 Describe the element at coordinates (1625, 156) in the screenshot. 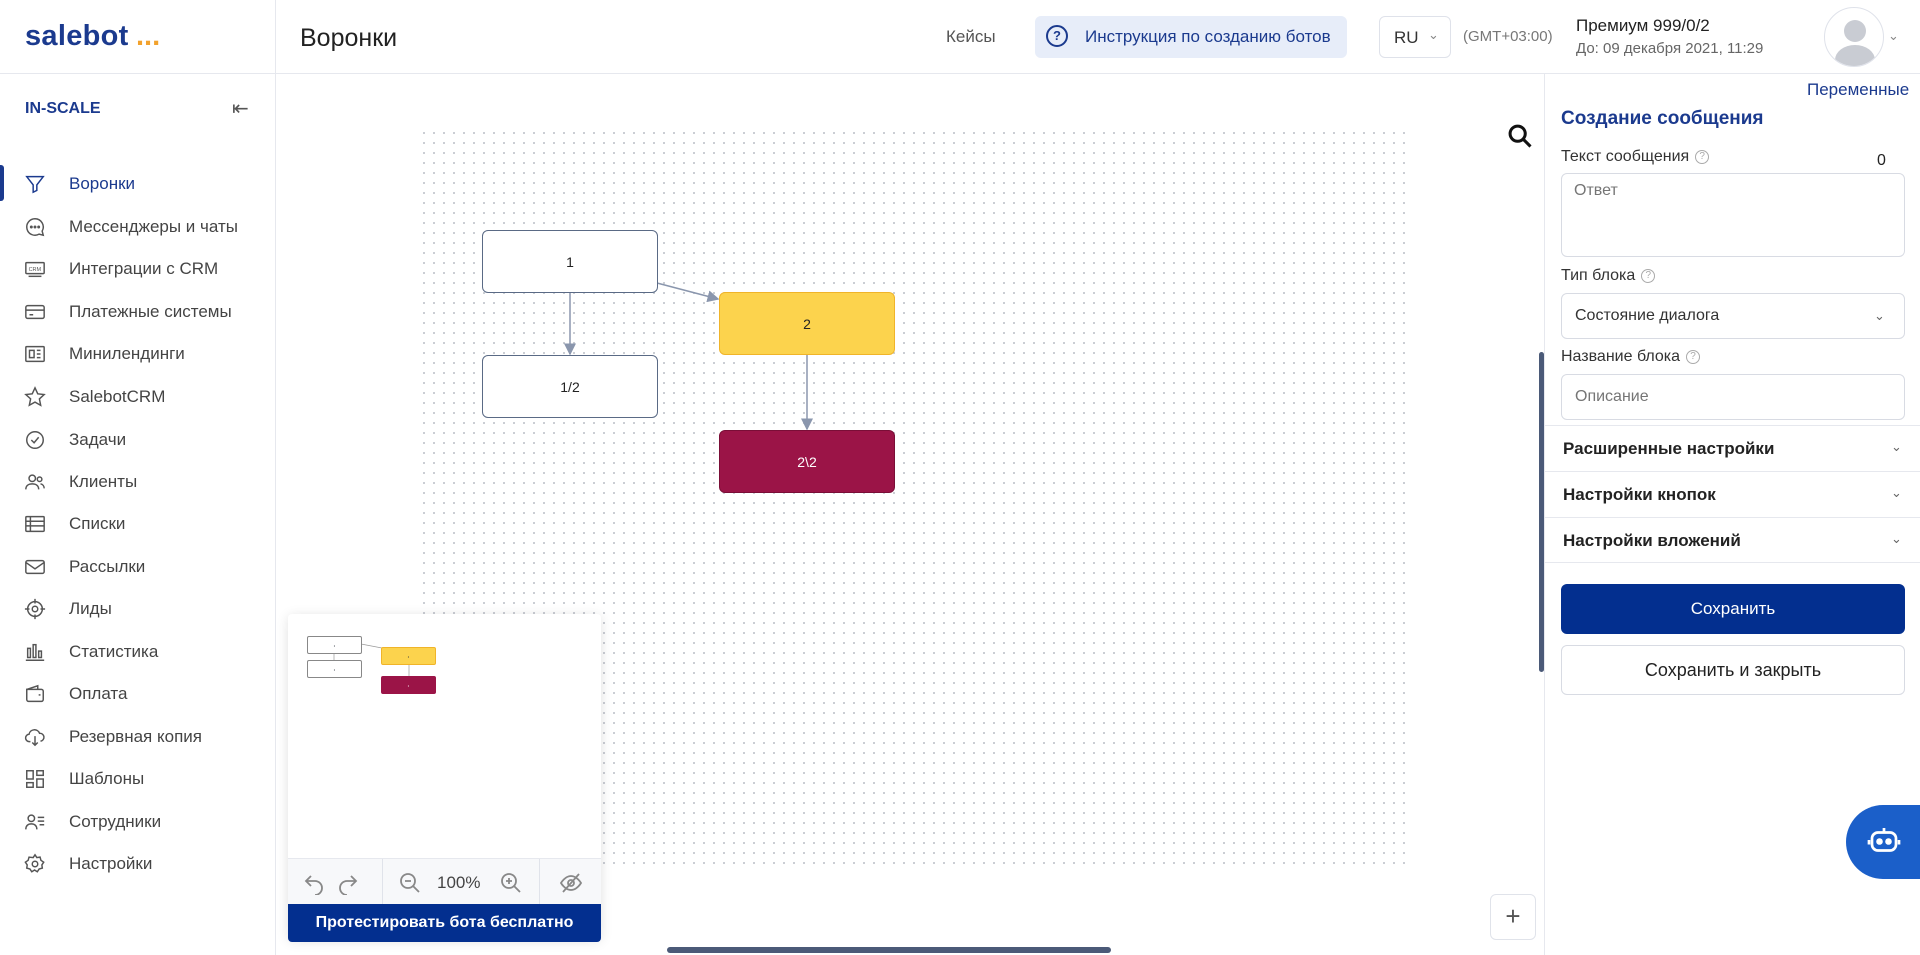

I see `text-label-text: Текст сообщения` at that location.